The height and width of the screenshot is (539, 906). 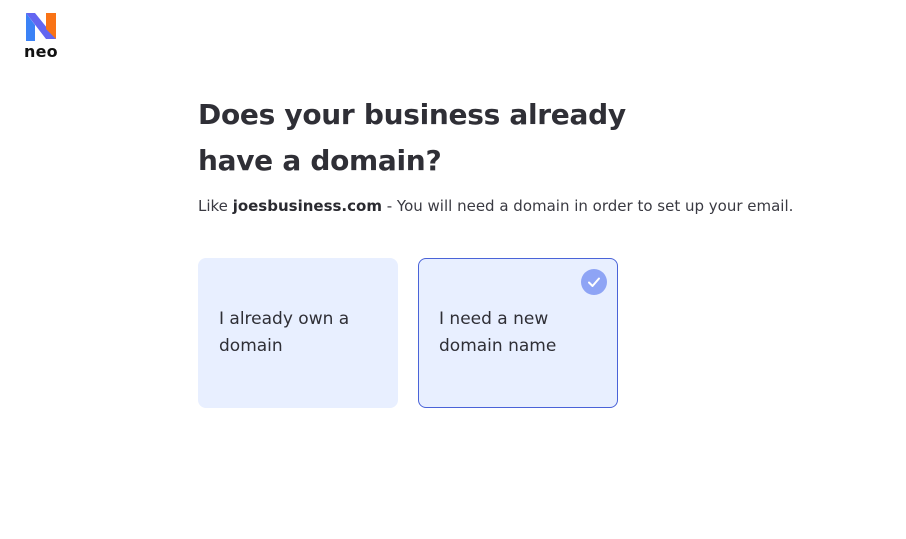 I want to click on subtitle-domain-example: joesbusiness.com, so click(x=307, y=206).